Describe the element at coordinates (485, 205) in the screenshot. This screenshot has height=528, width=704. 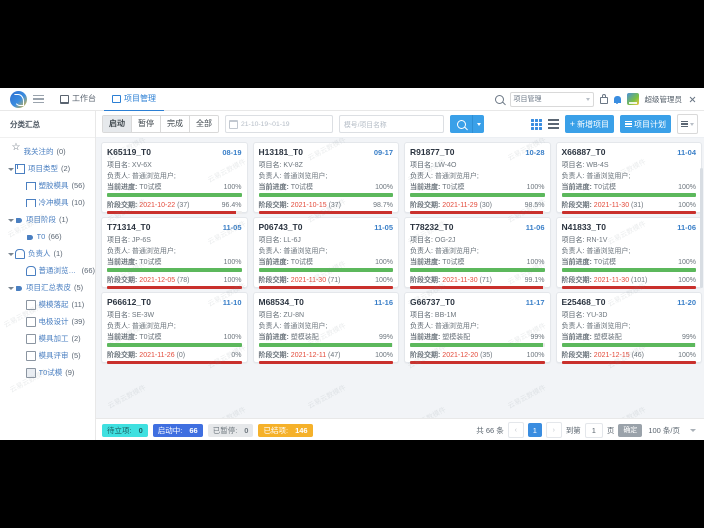
I see `card-deadline-days: (30)` at that location.